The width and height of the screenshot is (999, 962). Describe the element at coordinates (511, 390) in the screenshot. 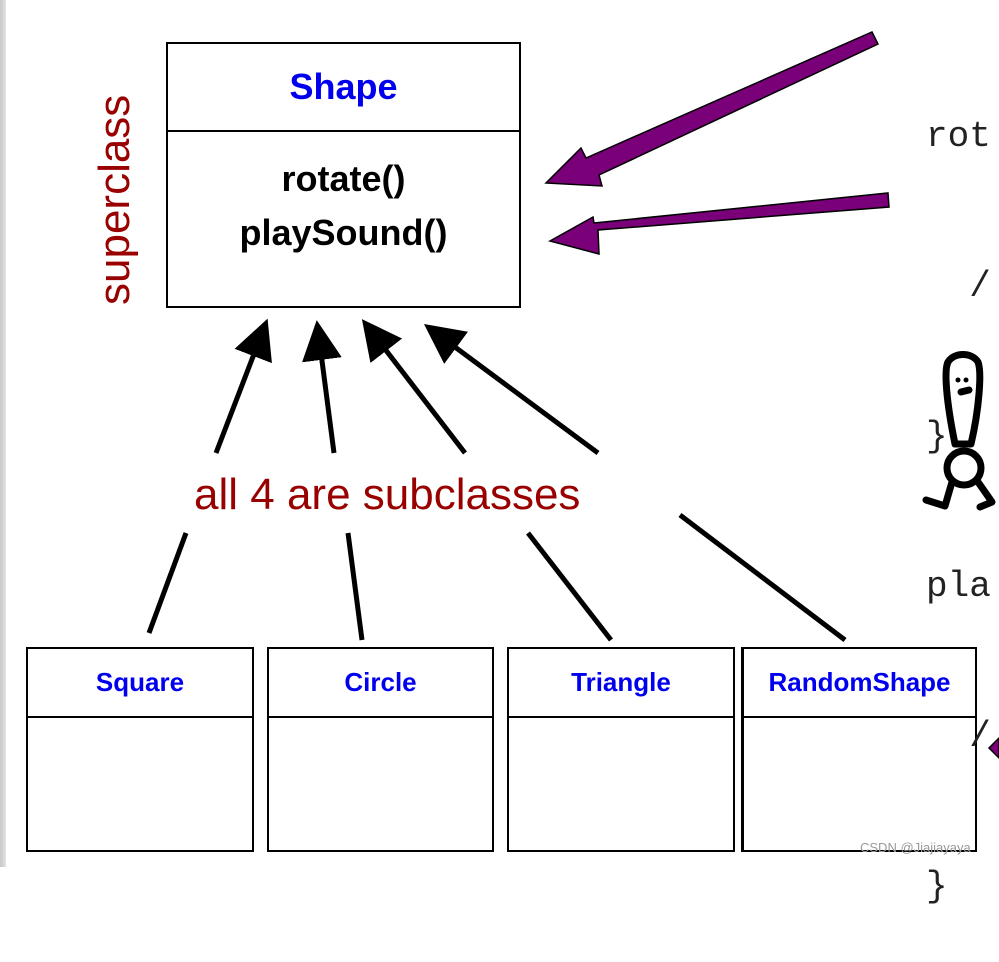

I see `inheritance-arrow-randomshape` at that location.